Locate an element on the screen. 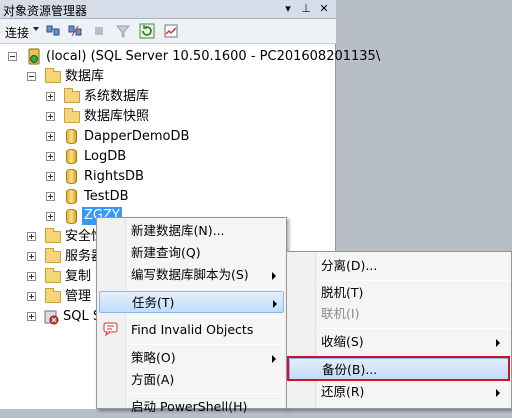 Image resolution: width=512 pixels, height=418 pixels. connect-icon is located at coordinates (53, 31).